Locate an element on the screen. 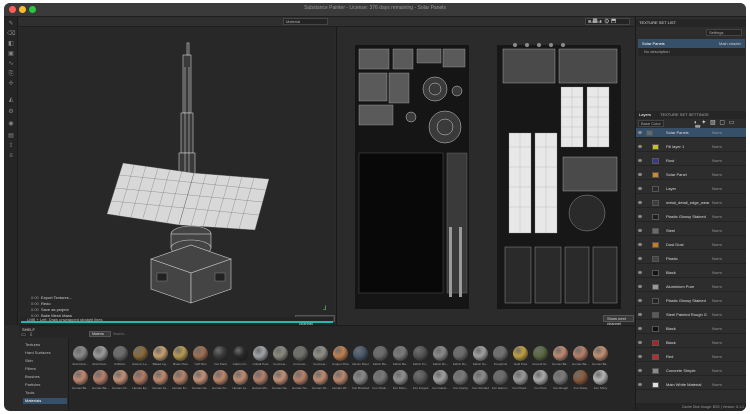 This screenshot has width=750, height=414. camera-icon: ▤ is located at coordinates (11, 136).